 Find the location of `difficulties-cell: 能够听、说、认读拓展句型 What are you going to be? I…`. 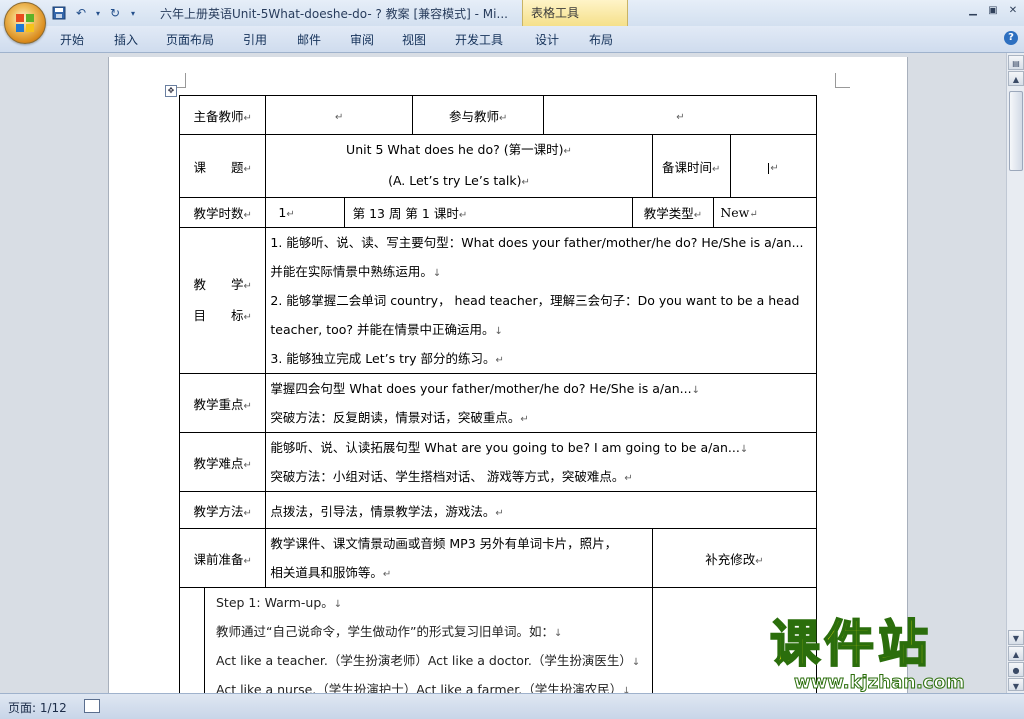

difficulties-cell: 能够听、说、认读拓展句型 What are you going to be? I… is located at coordinates (541, 462).